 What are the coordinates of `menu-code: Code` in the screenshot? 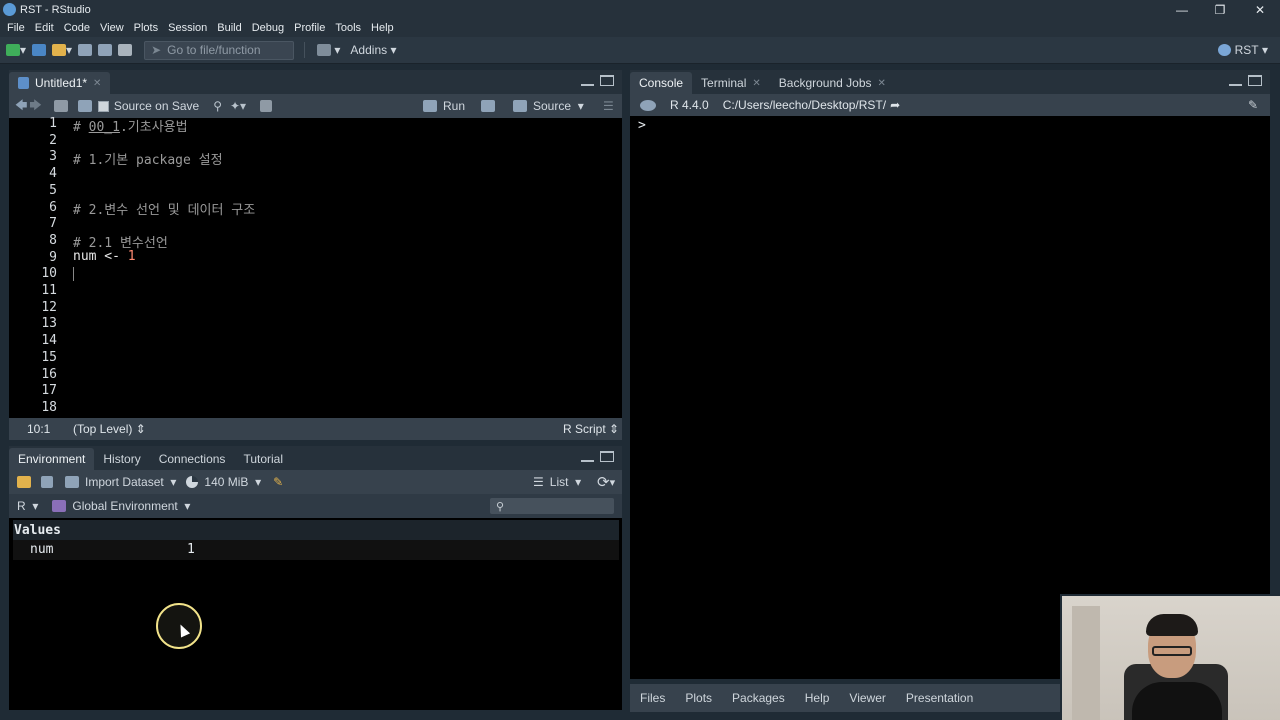 It's located at (77, 28).